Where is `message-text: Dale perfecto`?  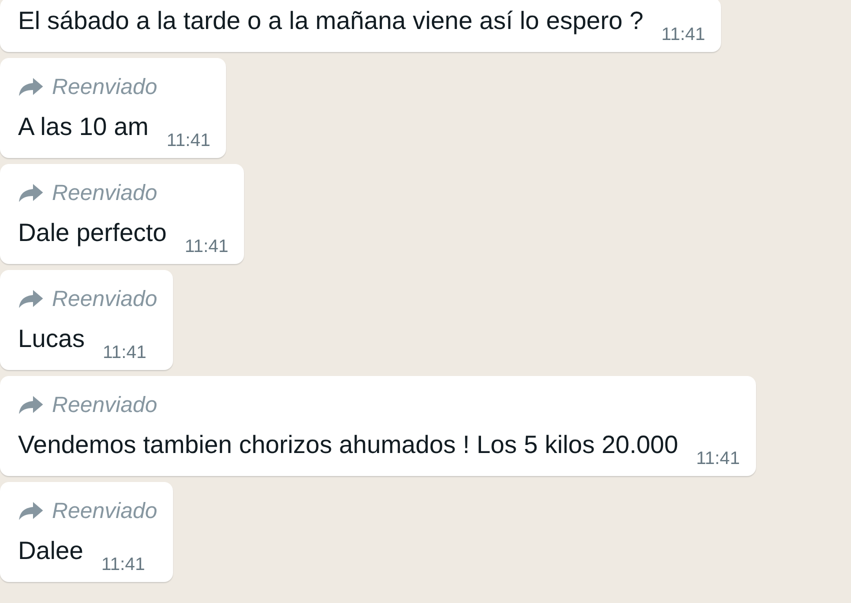 message-text: Dale perfecto is located at coordinates (92, 233).